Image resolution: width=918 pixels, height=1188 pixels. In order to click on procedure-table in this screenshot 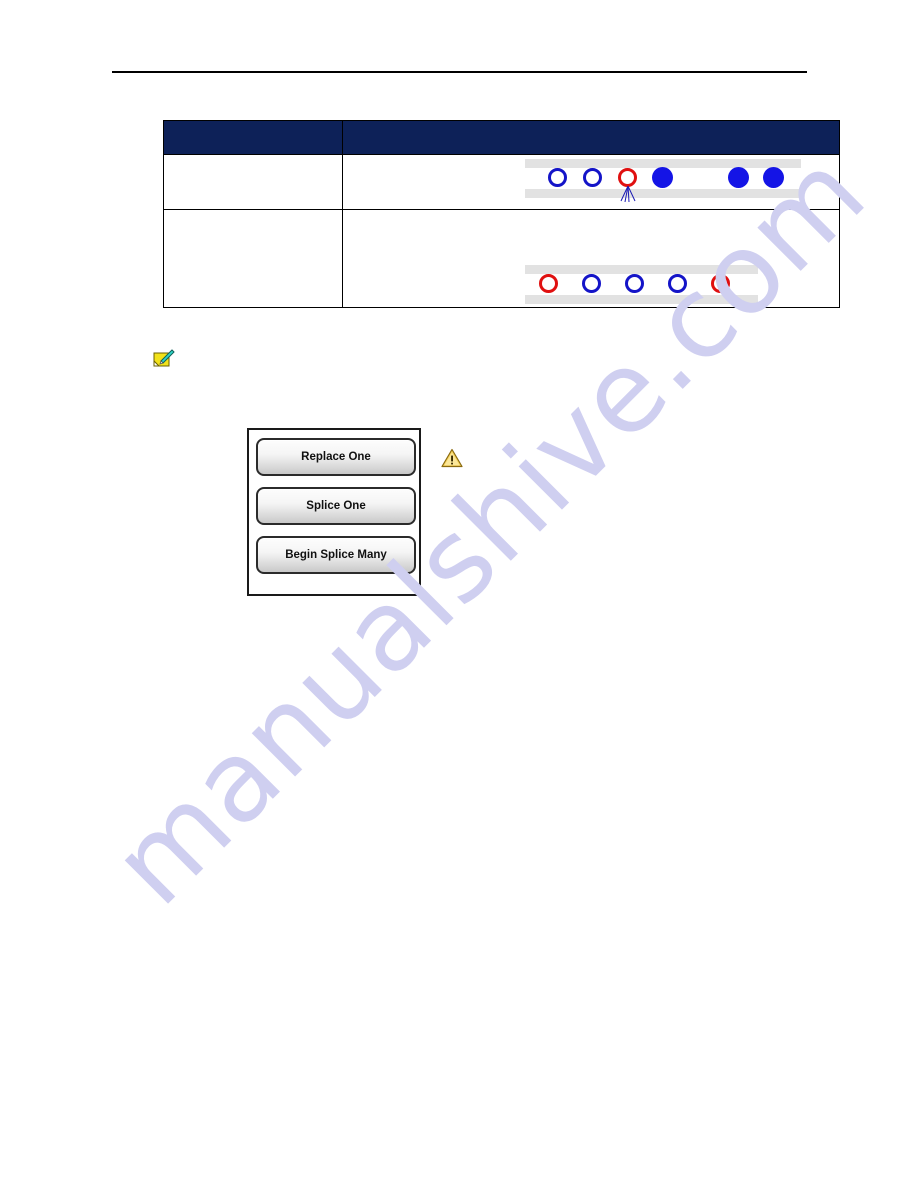, I will do `click(502, 214)`.